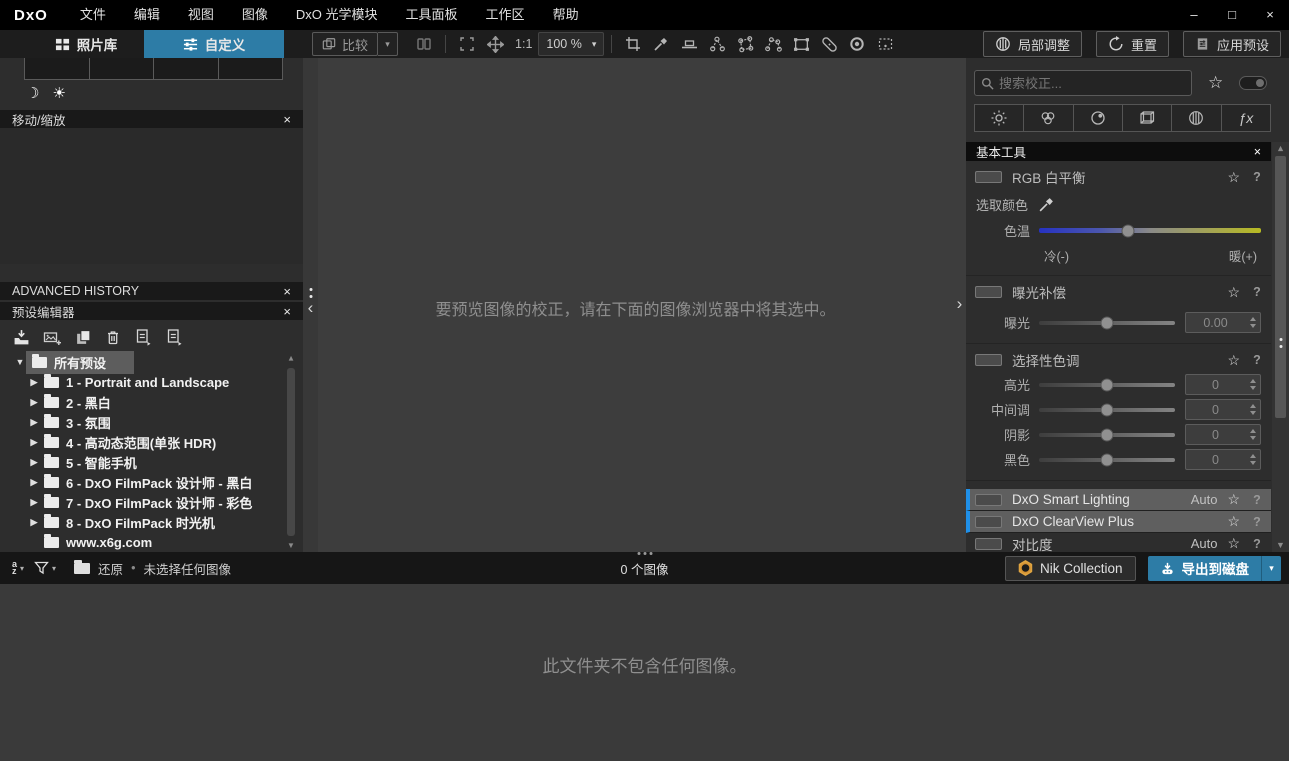 The height and width of the screenshot is (761, 1289). What do you see at coordinates (93, 15) in the screenshot?
I see `menu-file: 文件` at bounding box center [93, 15].